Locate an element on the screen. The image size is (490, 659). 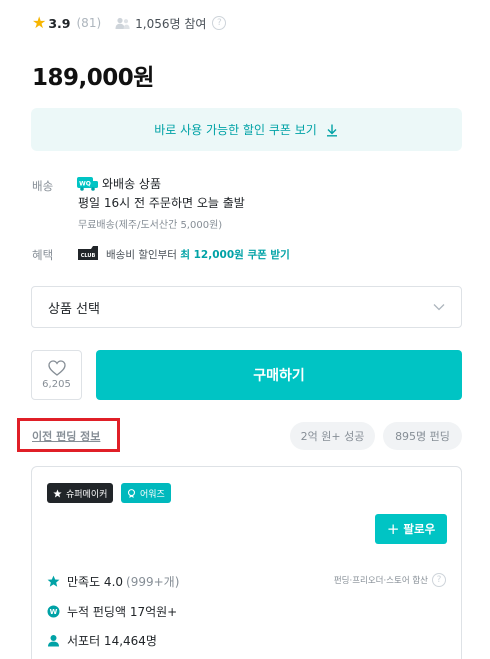
benefit-highlight: 최 12,000원 쿠폰 받기 is located at coordinates (235, 255).